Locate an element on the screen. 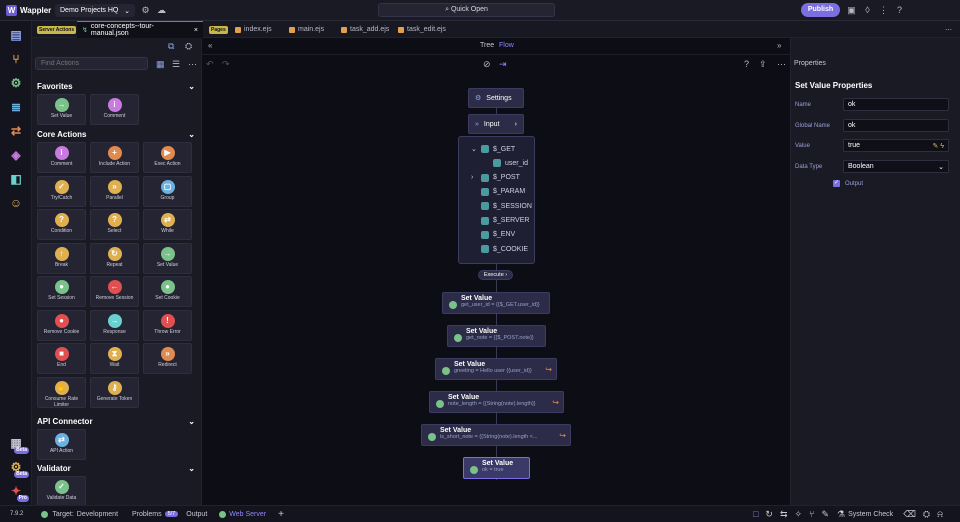 The height and width of the screenshot is (522, 960). assets-icon: ◈ is located at coordinates (16, 155).